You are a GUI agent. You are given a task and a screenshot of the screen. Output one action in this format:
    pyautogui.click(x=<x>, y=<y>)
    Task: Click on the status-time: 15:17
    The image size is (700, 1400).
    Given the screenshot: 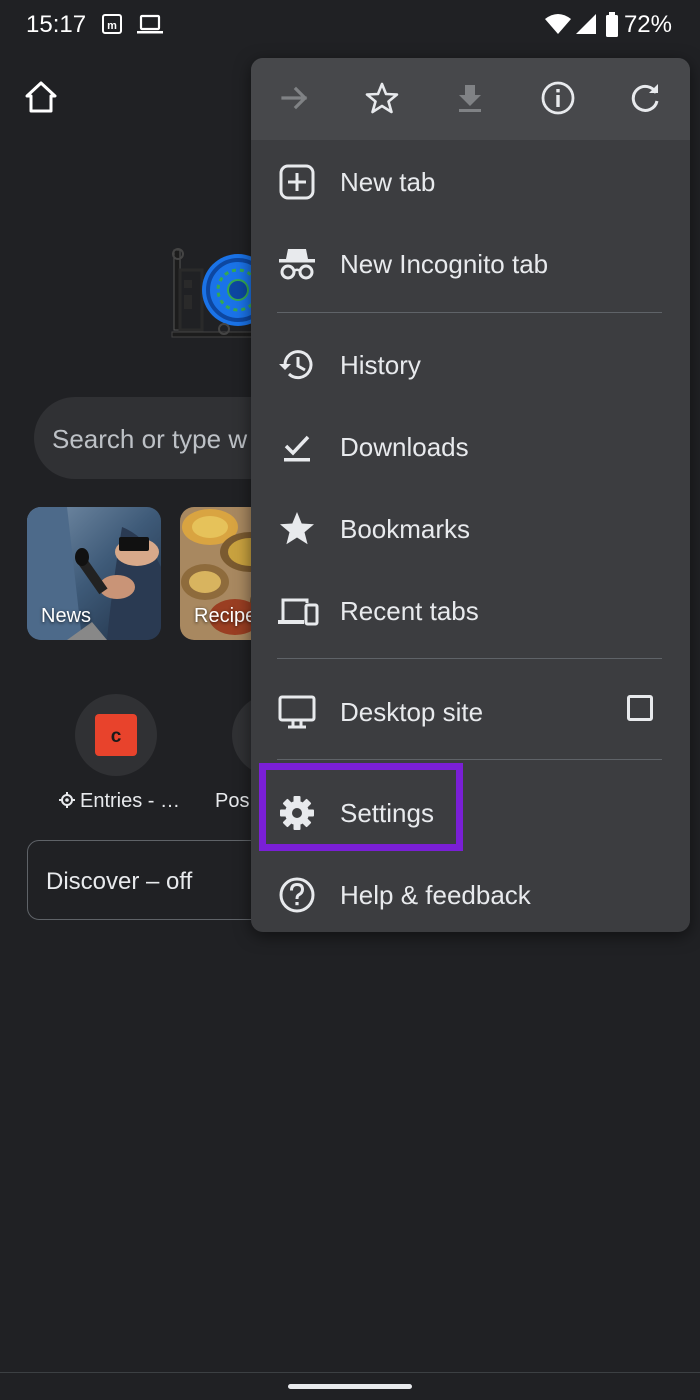 What is the action you would take?
    pyautogui.click(x=56, y=24)
    